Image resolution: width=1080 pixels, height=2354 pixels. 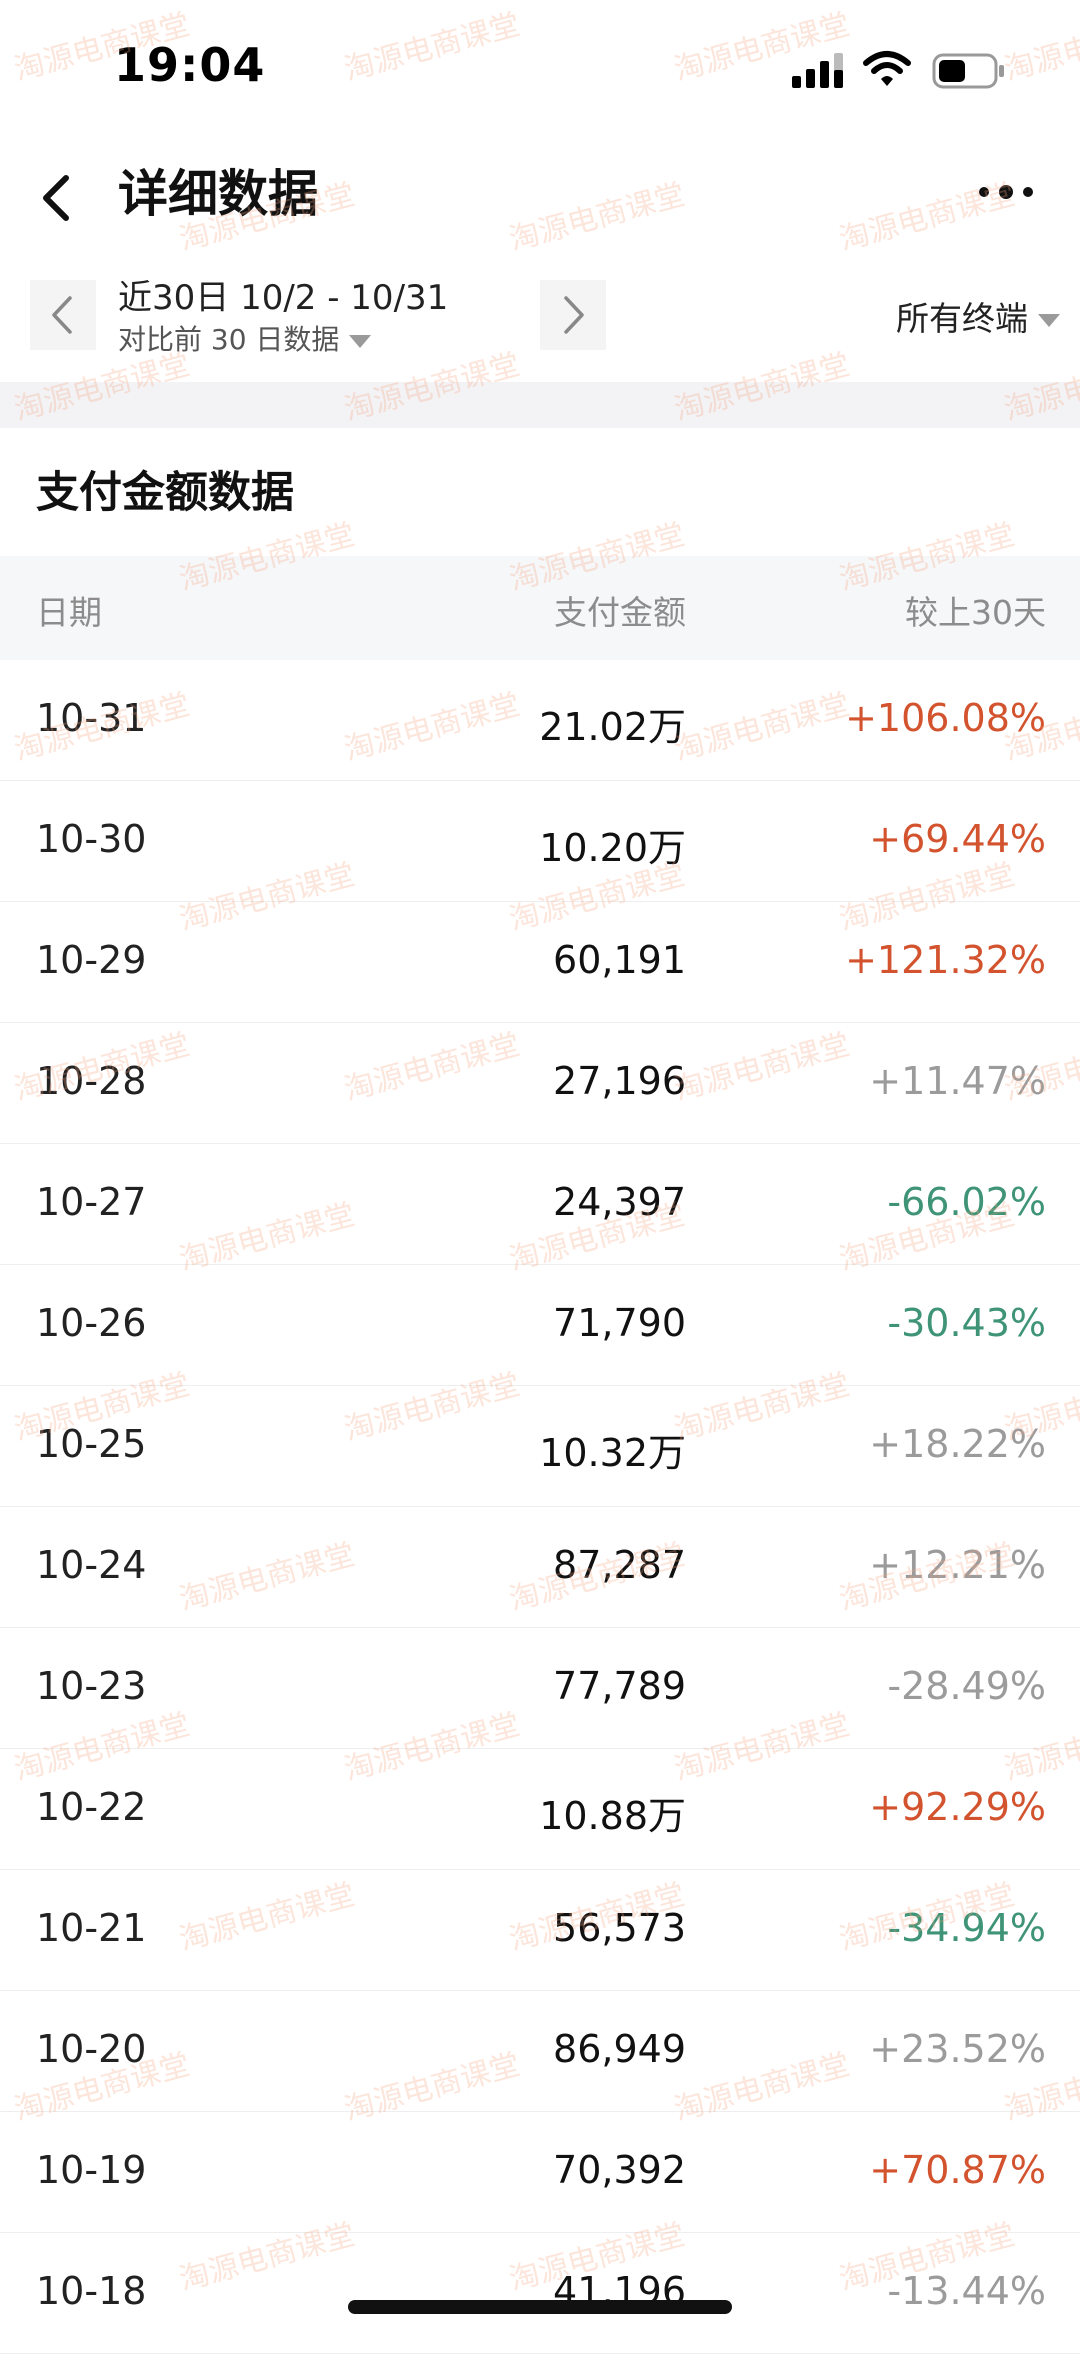 What do you see at coordinates (612, 1816) in the screenshot?
I see `row-amount: 10.88万` at bounding box center [612, 1816].